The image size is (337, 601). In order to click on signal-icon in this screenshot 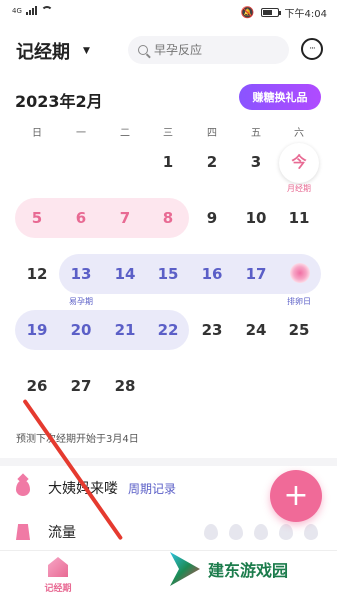, I will do `click(31, 10)`.